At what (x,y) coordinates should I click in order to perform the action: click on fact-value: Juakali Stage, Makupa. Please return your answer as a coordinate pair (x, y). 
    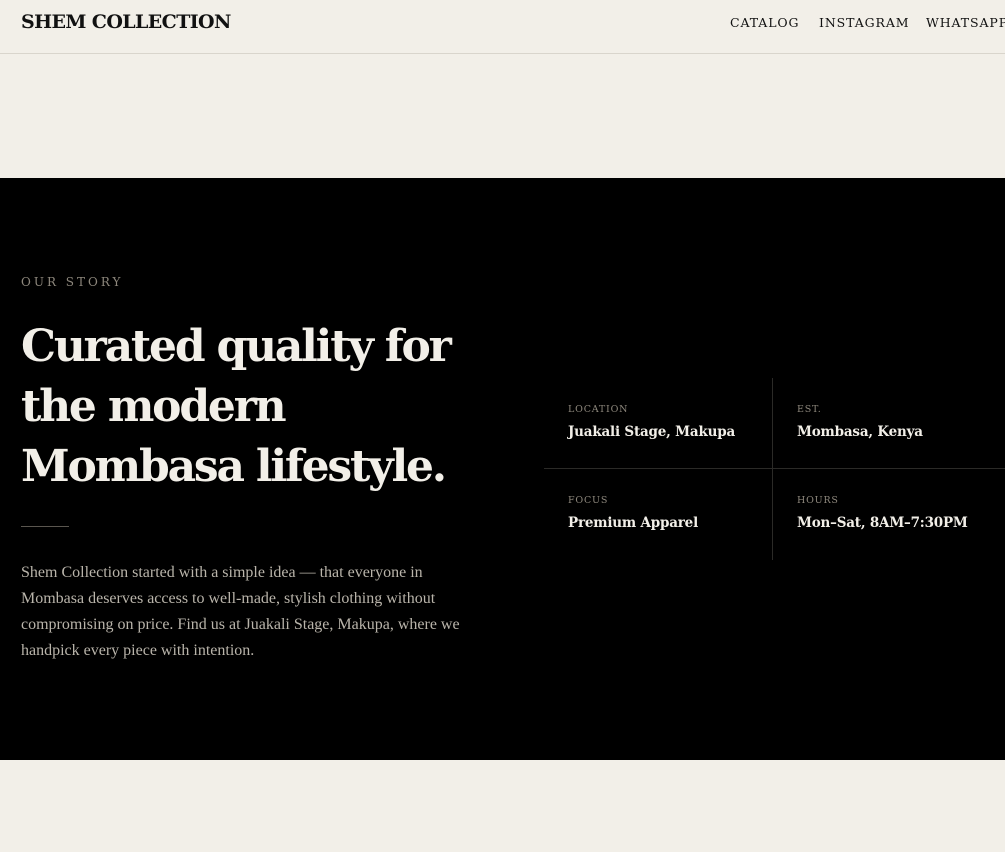
    Looking at the image, I should click on (652, 432).